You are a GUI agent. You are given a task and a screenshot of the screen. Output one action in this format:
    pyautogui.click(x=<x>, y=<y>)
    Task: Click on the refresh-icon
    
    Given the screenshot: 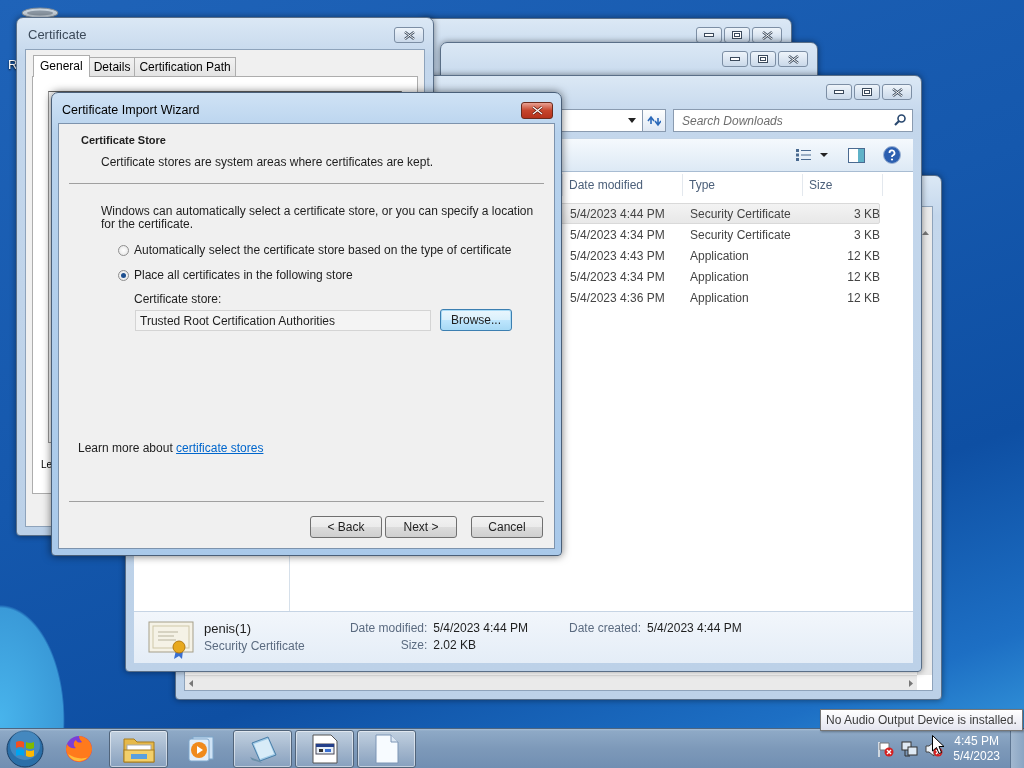 What is the action you would take?
    pyautogui.click(x=654, y=120)
    